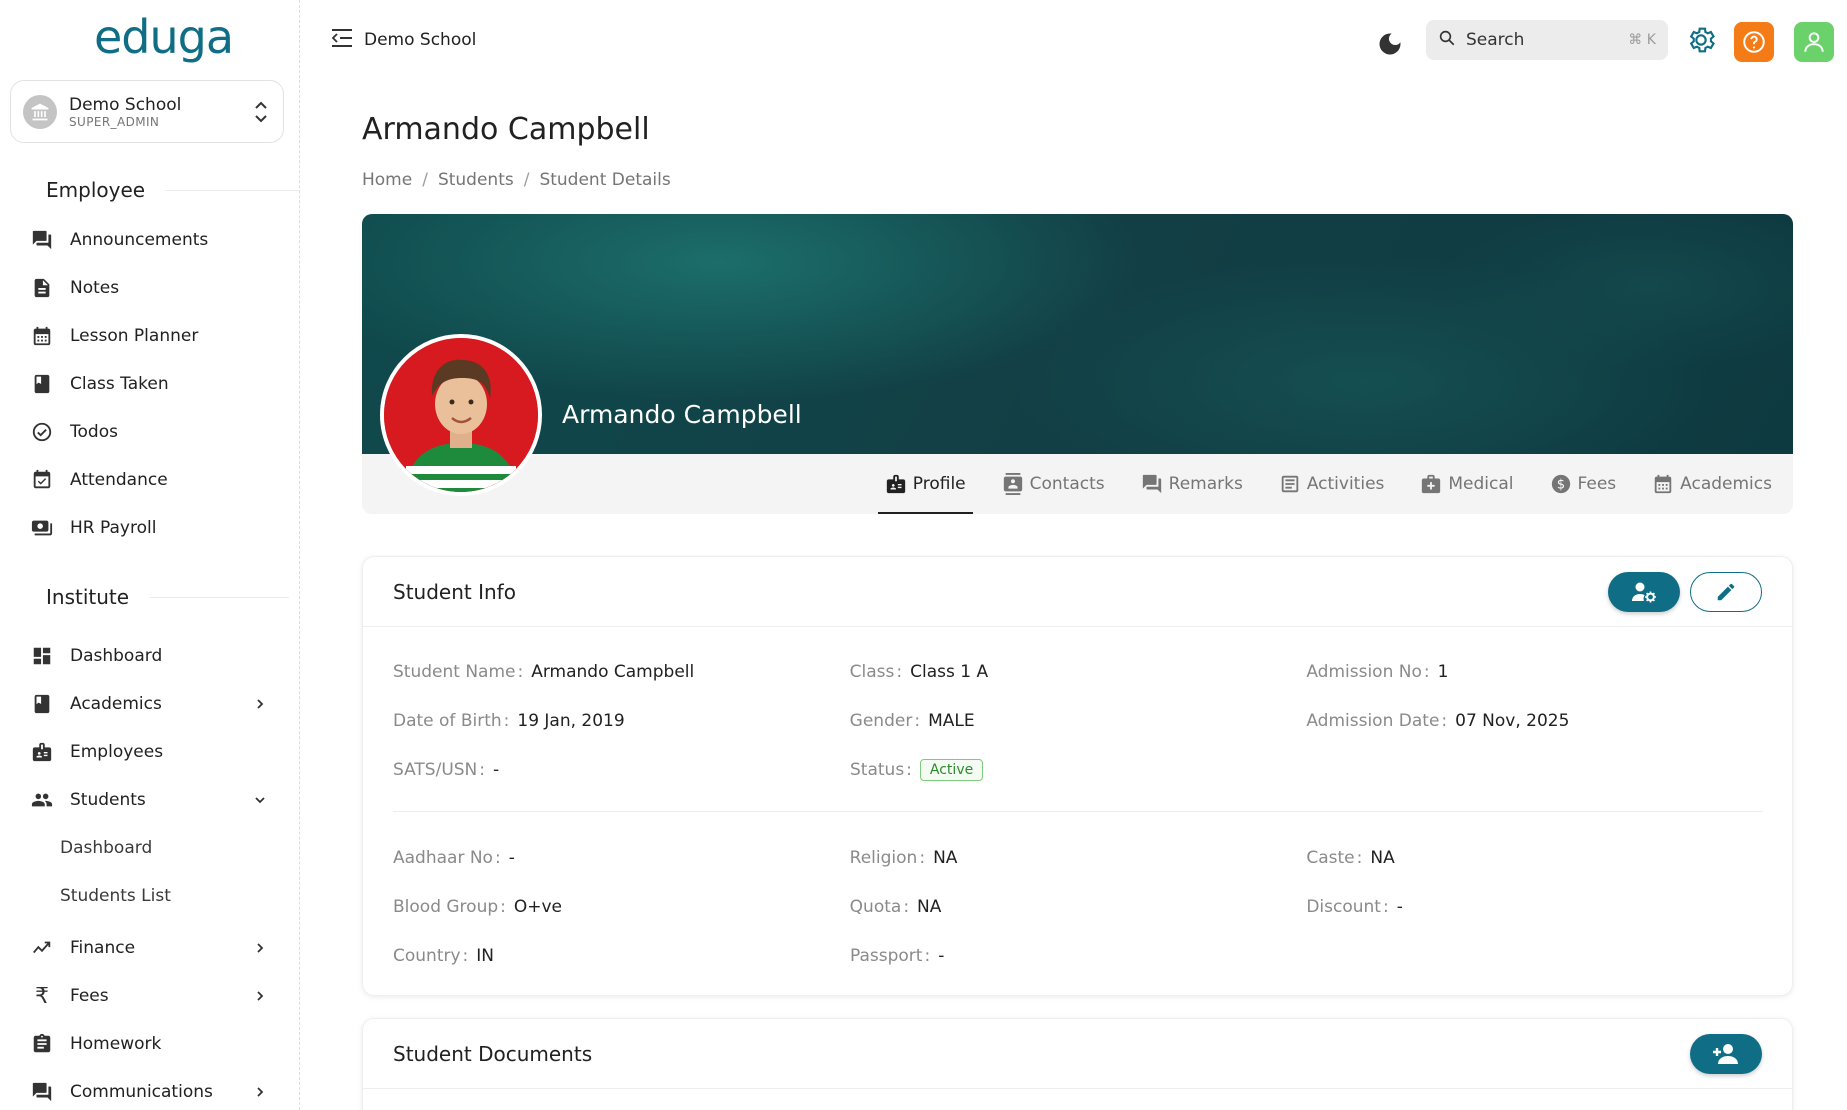  Describe the element at coordinates (342, 39) in the screenshot. I see `menu-toggle-icon` at that location.